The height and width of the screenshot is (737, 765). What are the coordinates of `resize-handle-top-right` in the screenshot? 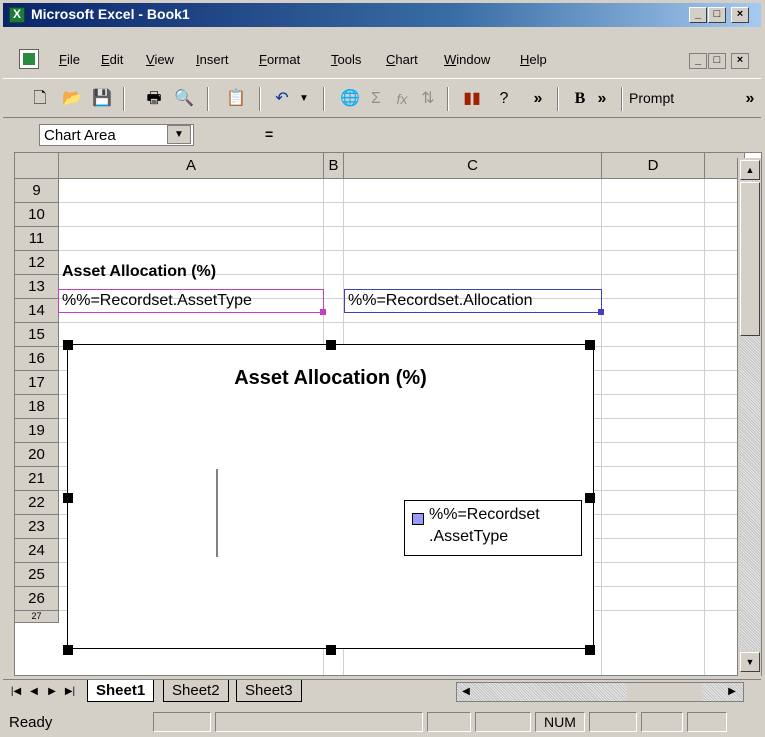 It's located at (590, 345).